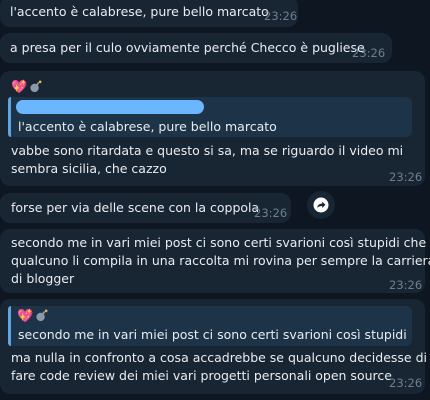 This screenshot has height=400, width=430. I want to click on message-text-line: sembra sicilia, che cazzo, so click(89, 168).